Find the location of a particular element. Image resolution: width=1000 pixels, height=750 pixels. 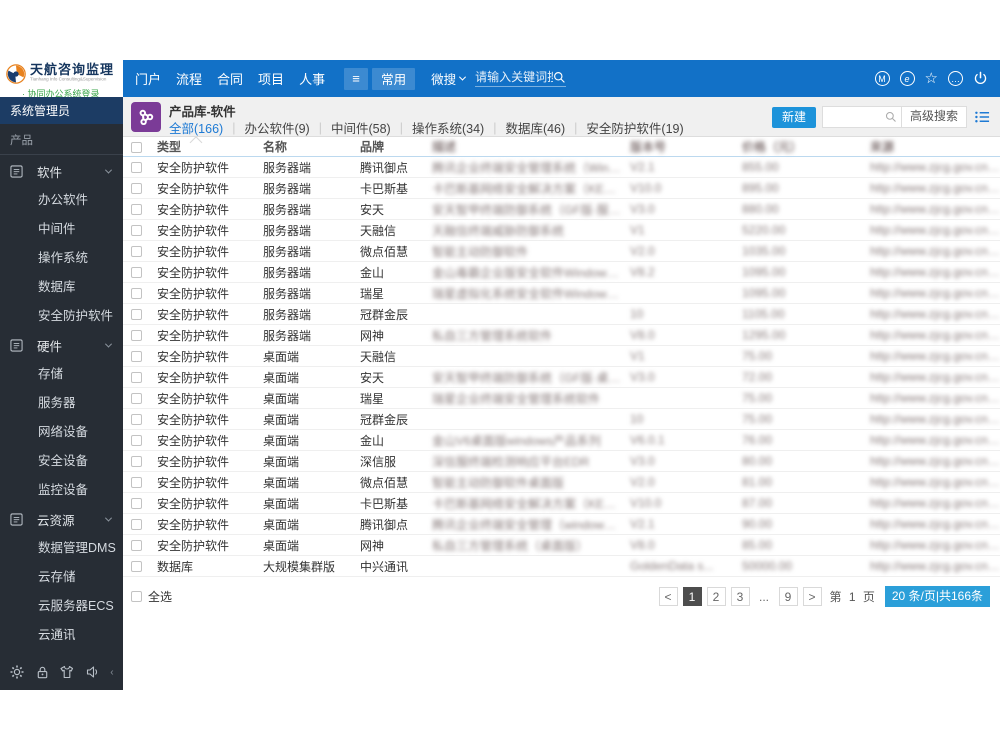

cell-name: 大规模集群版 is located at coordinates (299, 566).